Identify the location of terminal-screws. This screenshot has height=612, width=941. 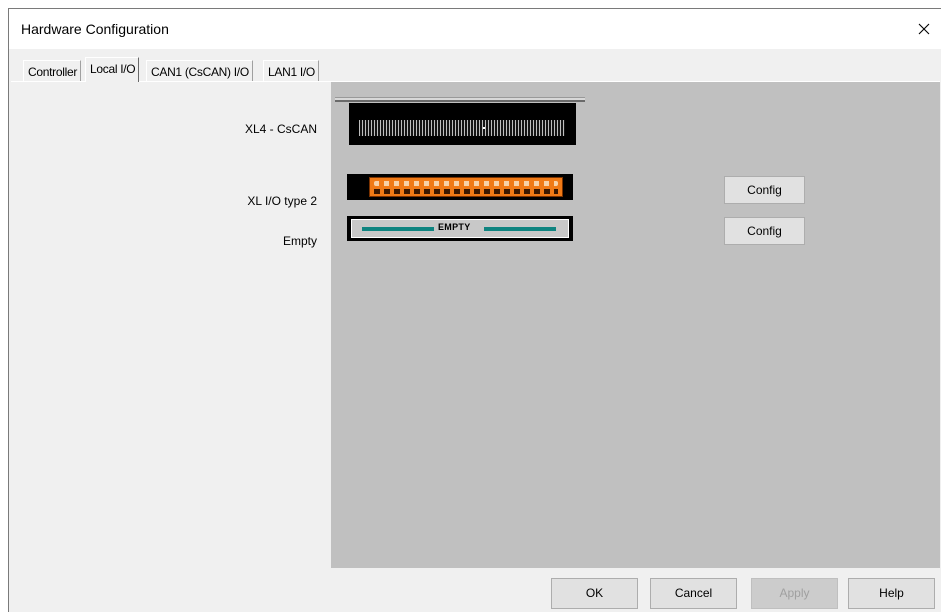
(466, 183).